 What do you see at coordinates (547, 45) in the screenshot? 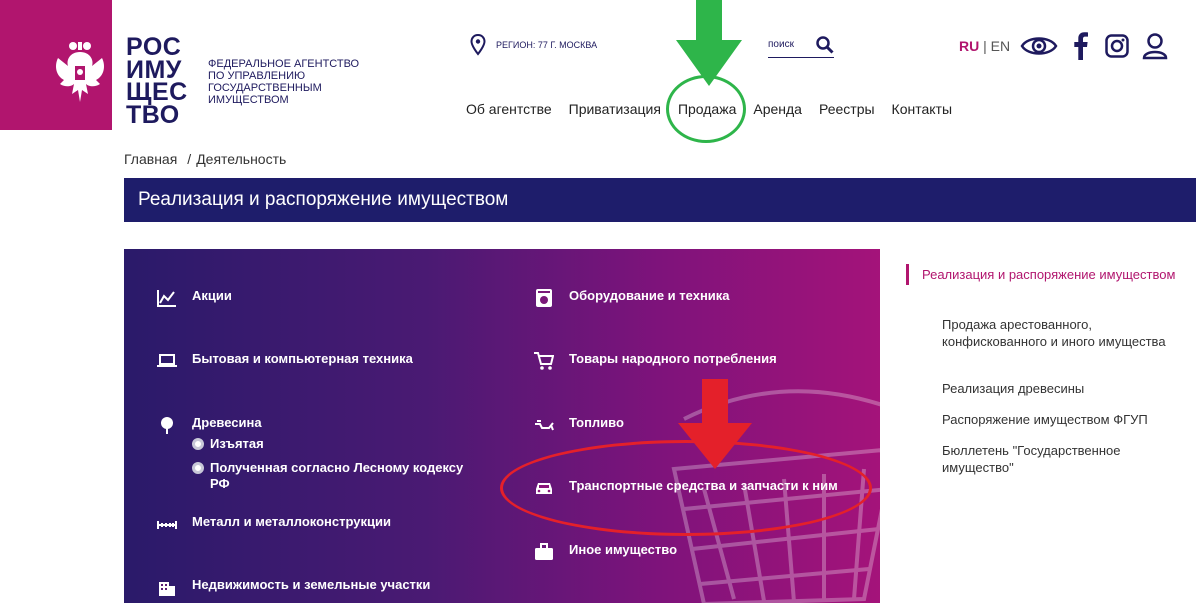
I see `region-label: РЕГИОН: 77 Г. МОСКВА` at bounding box center [547, 45].